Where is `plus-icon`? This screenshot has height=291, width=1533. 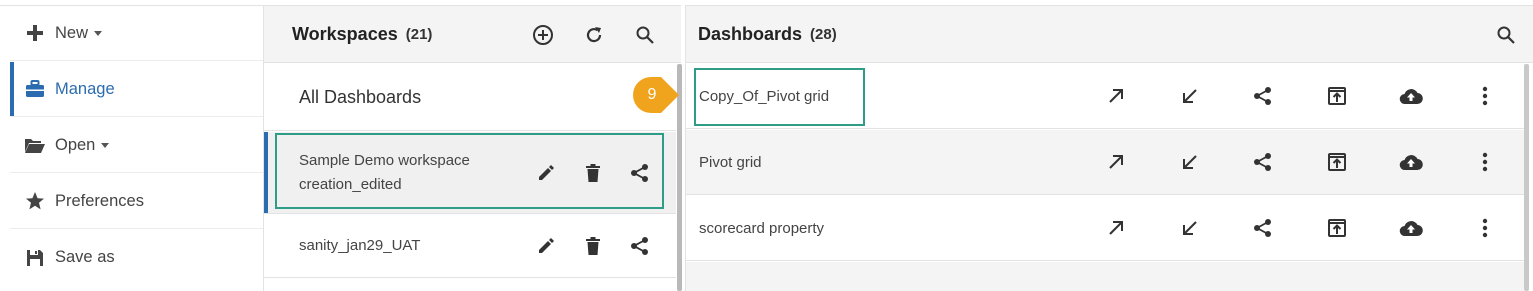
plus-icon is located at coordinates (35, 33).